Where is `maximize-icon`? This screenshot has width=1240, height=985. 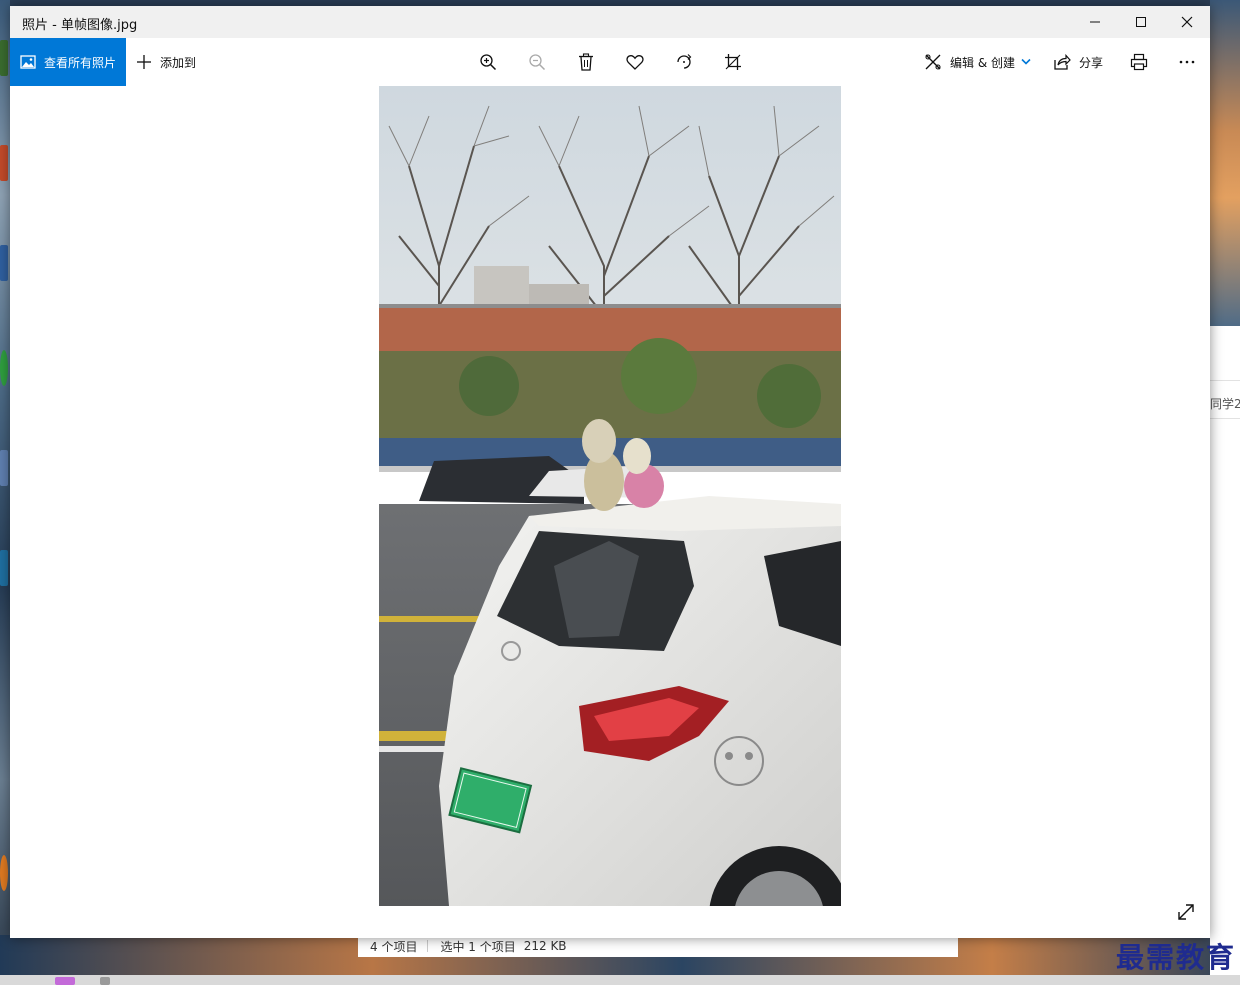
maximize-icon is located at coordinates (1141, 22).